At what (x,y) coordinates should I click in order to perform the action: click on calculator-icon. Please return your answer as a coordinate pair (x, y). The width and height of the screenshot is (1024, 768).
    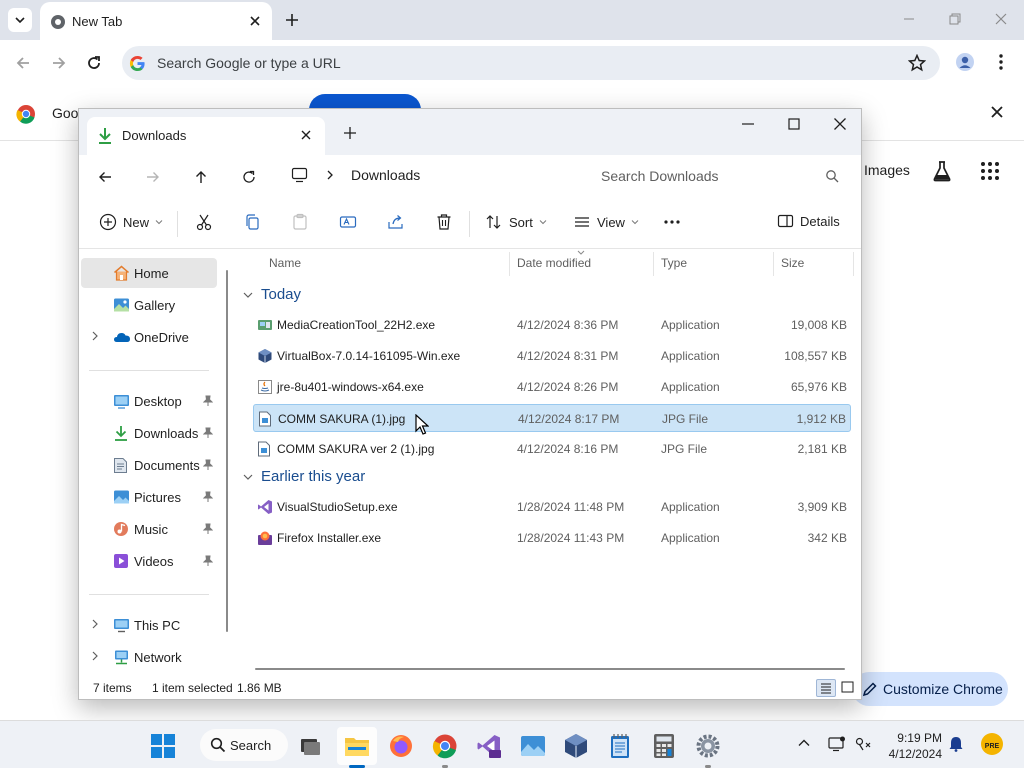
    Looking at the image, I should click on (664, 746).